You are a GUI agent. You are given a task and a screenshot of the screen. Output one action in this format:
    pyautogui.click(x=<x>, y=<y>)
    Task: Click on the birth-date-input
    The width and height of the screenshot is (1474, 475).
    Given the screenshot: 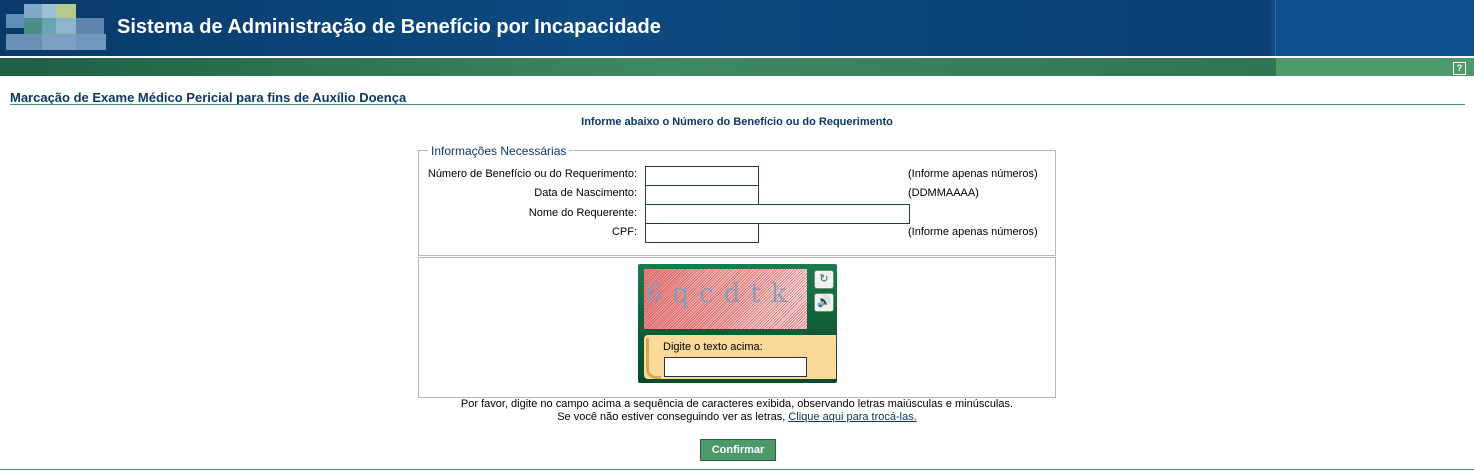 What is the action you would take?
    pyautogui.click(x=702, y=195)
    